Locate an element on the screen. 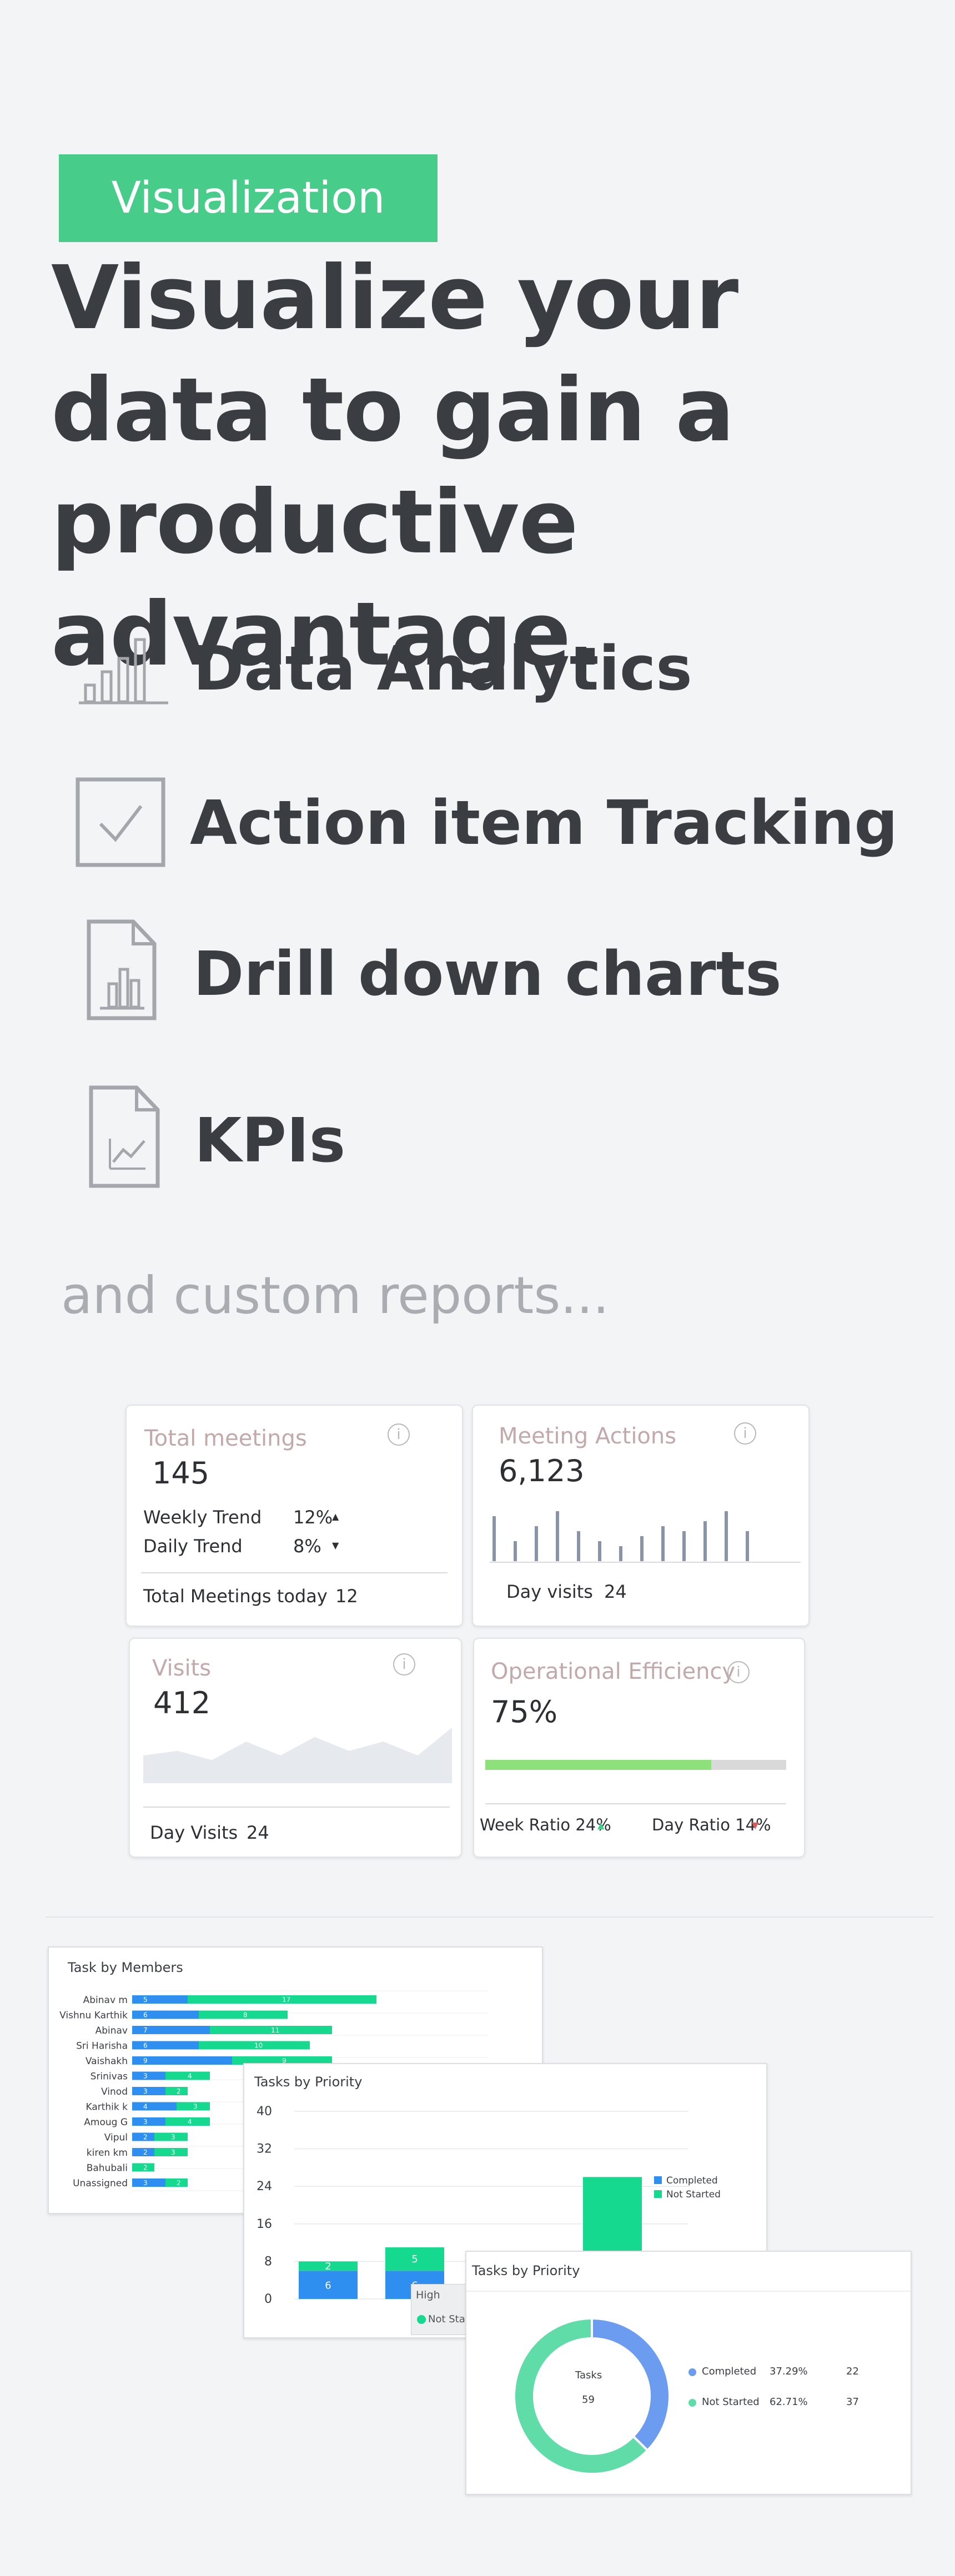  kpi-card-visits: Visits i 412 Day Visits 24 is located at coordinates (295, 1748).